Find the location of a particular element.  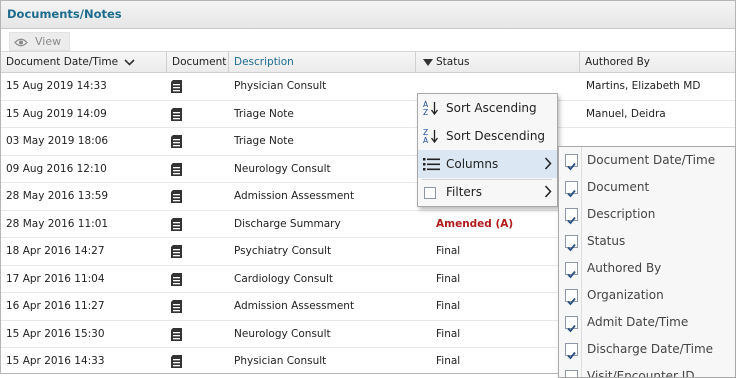

sort-ascending-label: Sort Ascending is located at coordinates (491, 108).